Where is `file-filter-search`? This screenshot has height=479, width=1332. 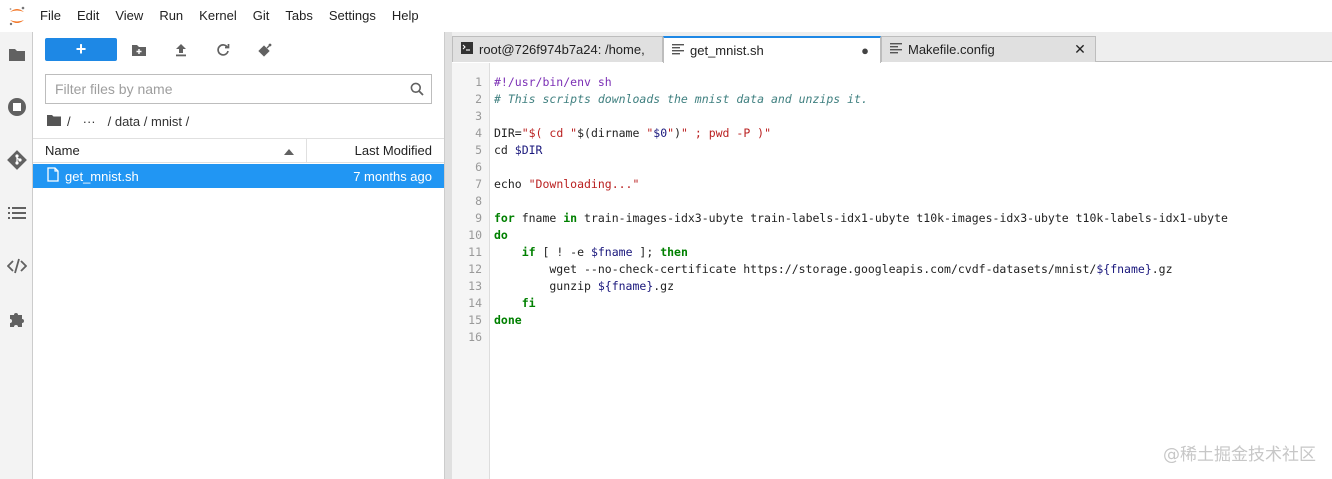
file-filter-search is located at coordinates (238, 89).